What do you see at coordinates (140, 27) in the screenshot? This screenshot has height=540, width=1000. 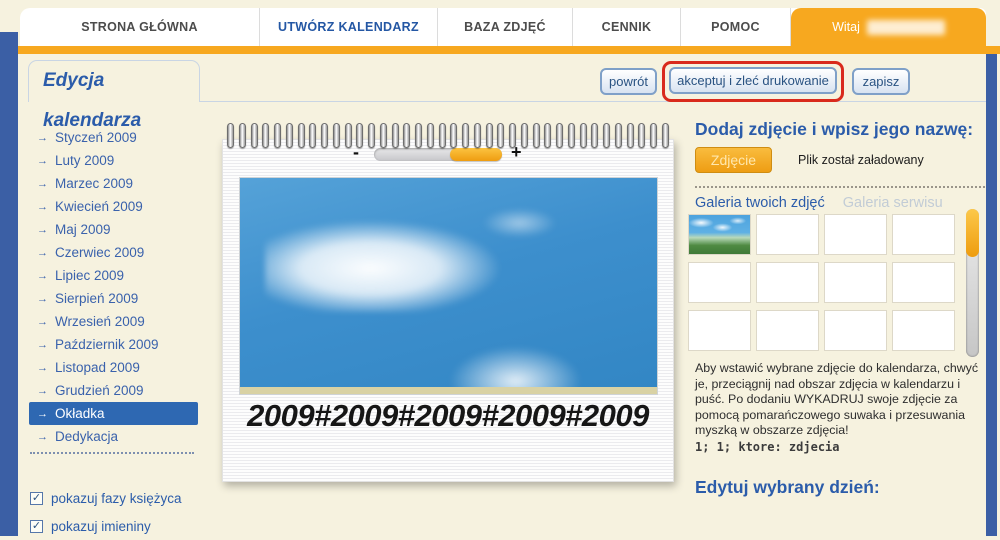 I see `nav-tab-0: STRONA GŁÓWNA` at bounding box center [140, 27].